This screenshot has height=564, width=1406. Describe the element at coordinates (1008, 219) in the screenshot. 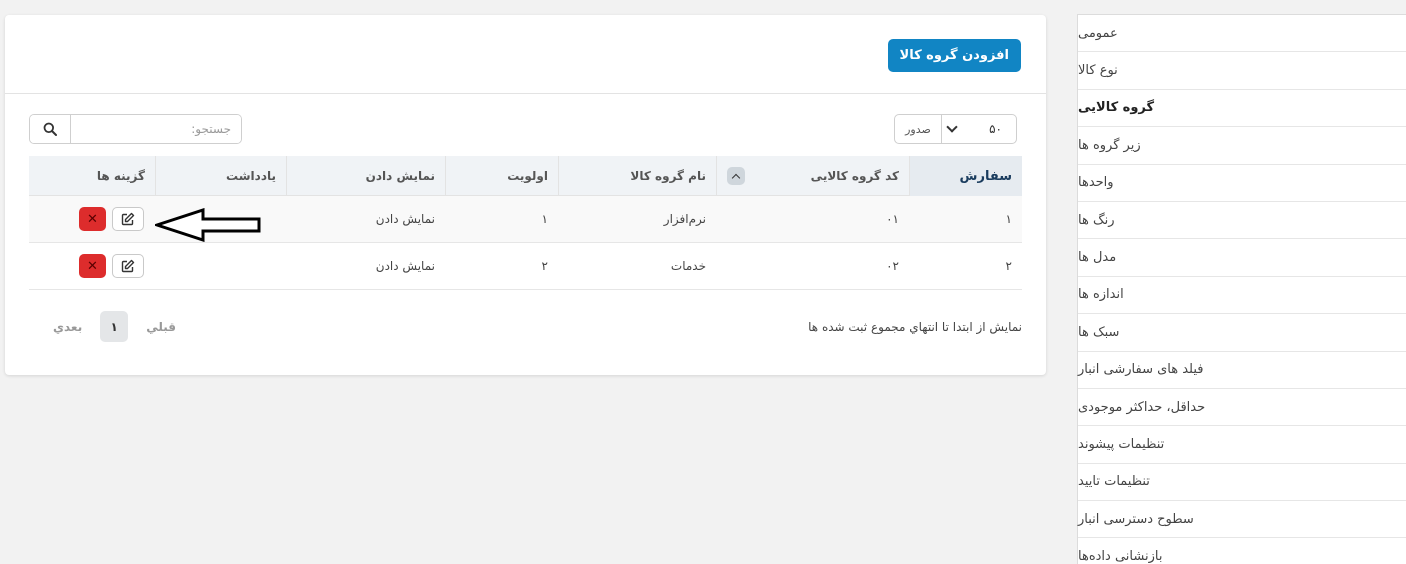

I see `cell-order: ۱` at that location.